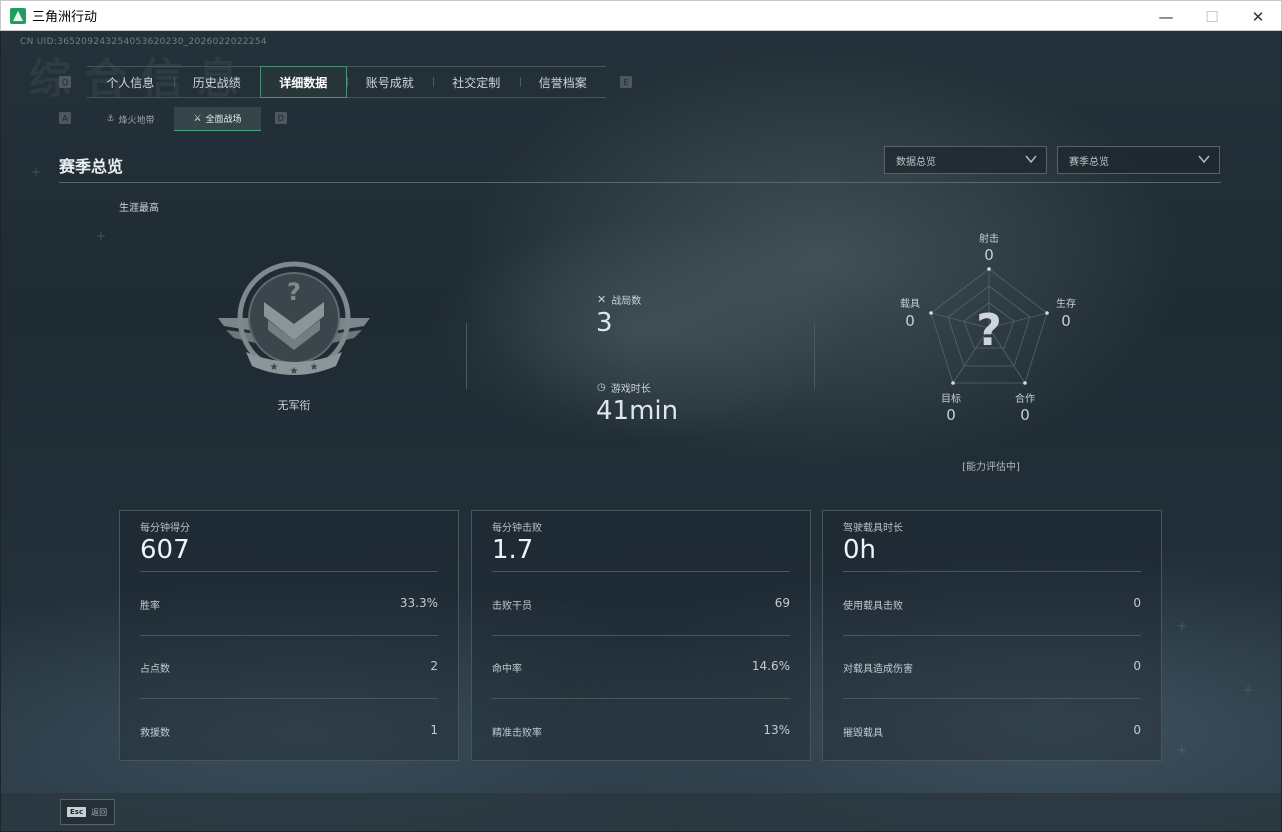  Describe the element at coordinates (1066, 304) in the screenshot. I see `radar-label-survival: 生存` at that location.